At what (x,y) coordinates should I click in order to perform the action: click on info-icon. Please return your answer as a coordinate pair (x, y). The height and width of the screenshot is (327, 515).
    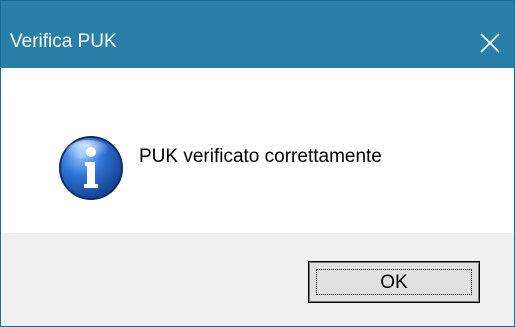
    Looking at the image, I should click on (91, 168).